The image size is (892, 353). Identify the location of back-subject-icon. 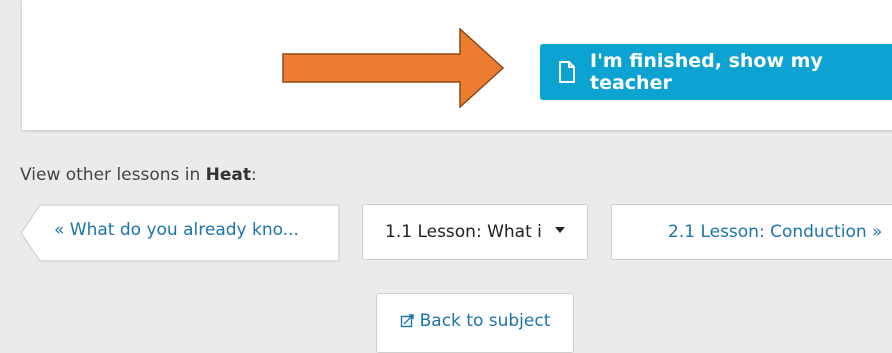
(407, 321).